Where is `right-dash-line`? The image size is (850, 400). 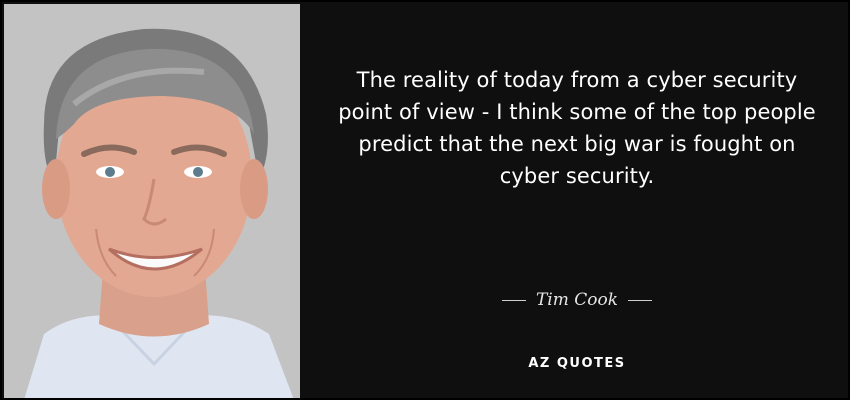
right-dash-line is located at coordinates (640, 300).